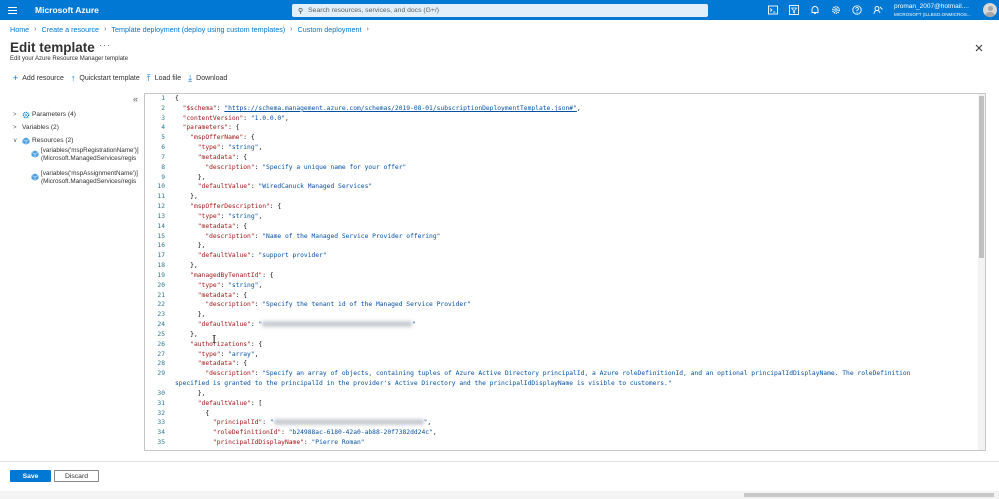 The image size is (999, 499). I want to click on upload-arrow-icon: ↑, so click(73, 78).